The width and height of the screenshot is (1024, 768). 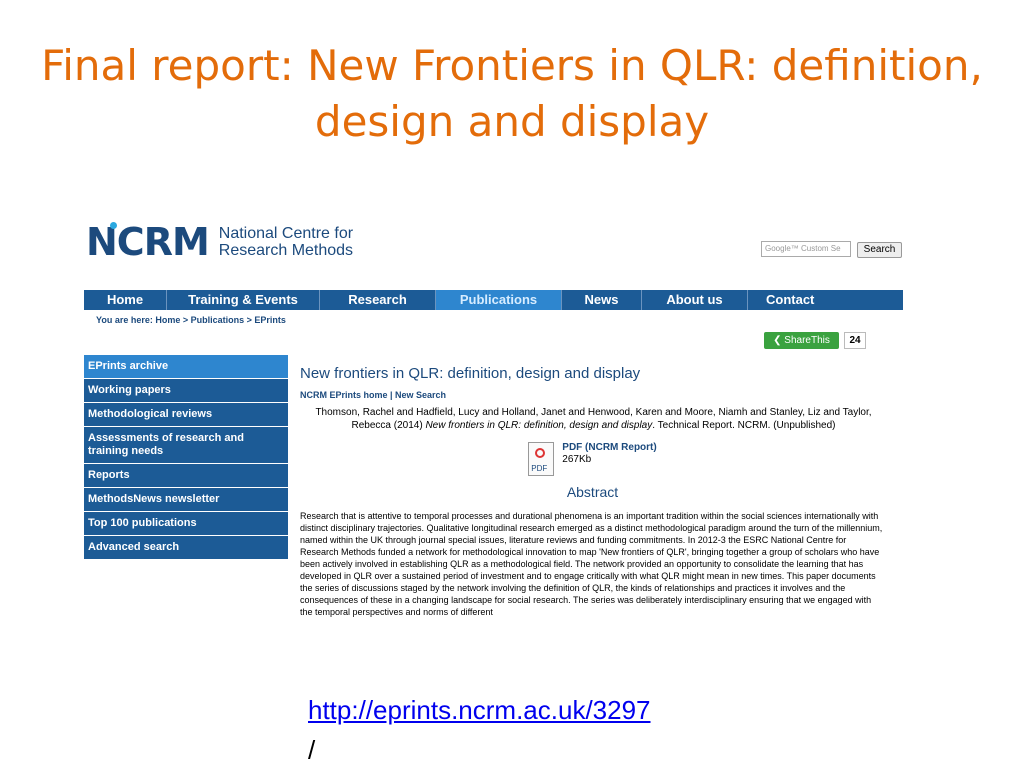 What do you see at coordinates (609, 448) in the screenshot?
I see `pdf-link: PDF (NCRM Report)` at bounding box center [609, 448].